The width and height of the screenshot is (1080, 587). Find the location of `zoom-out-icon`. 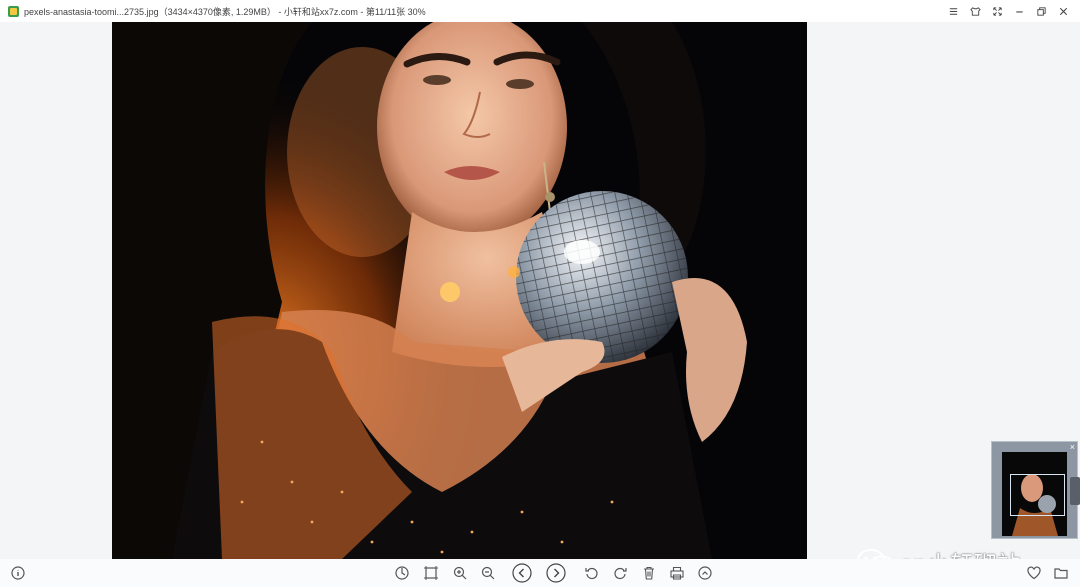

zoom-out-icon is located at coordinates (488, 573).